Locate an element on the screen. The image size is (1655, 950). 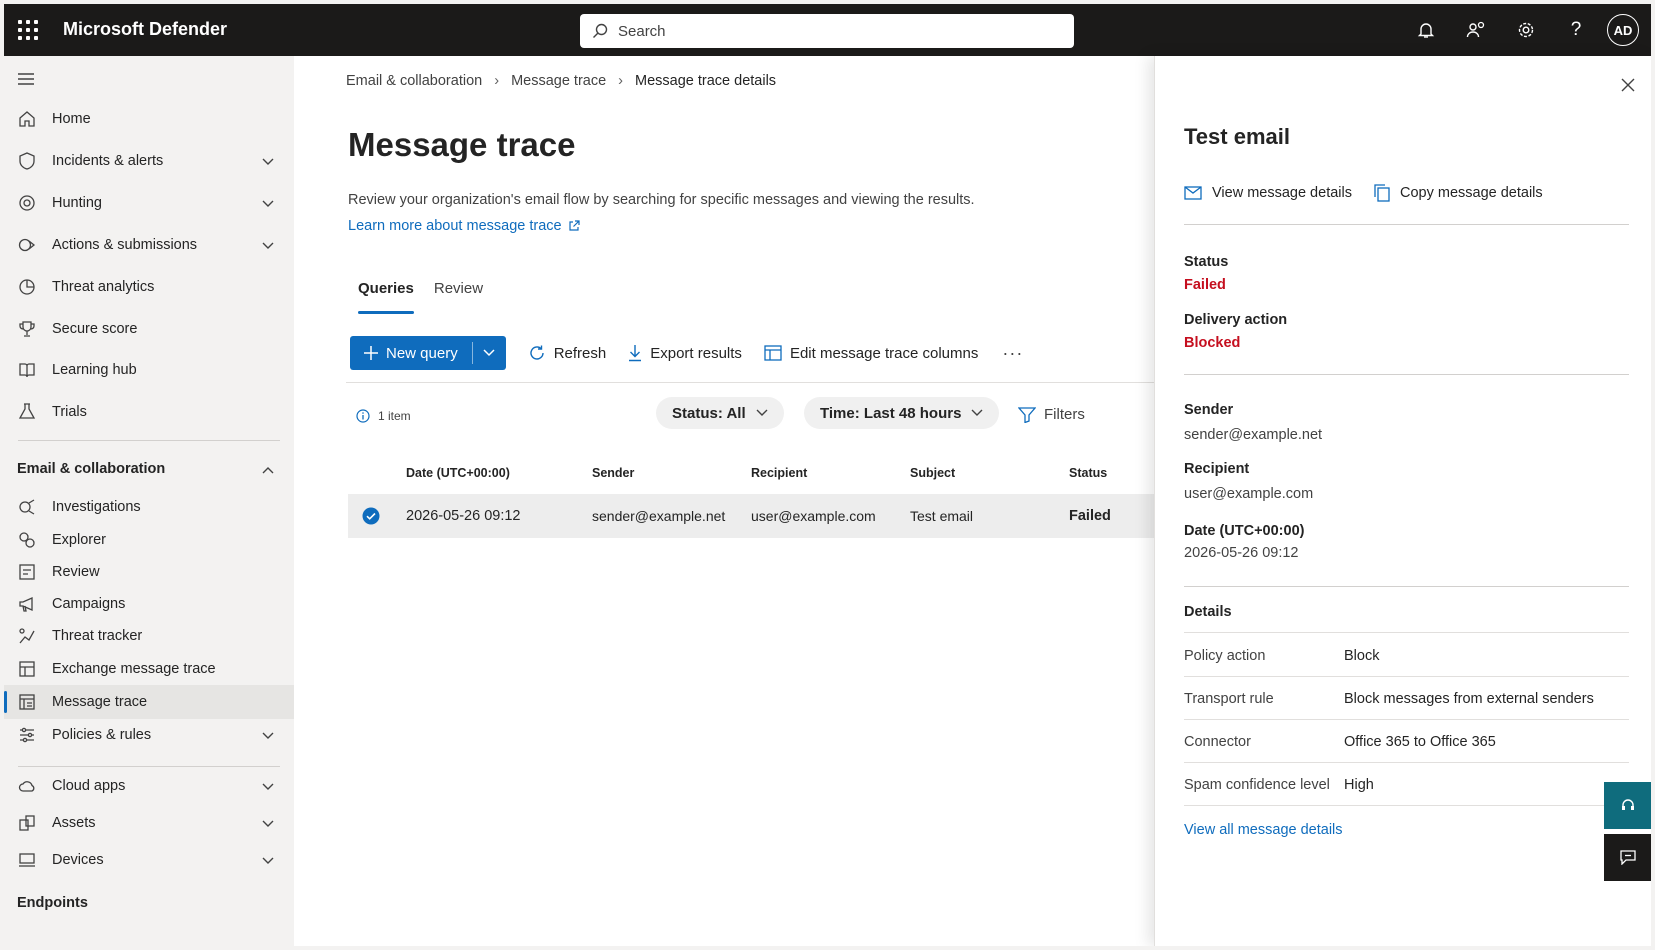
sidebar-item-label: Secure score is located at coordinates (95, 329).